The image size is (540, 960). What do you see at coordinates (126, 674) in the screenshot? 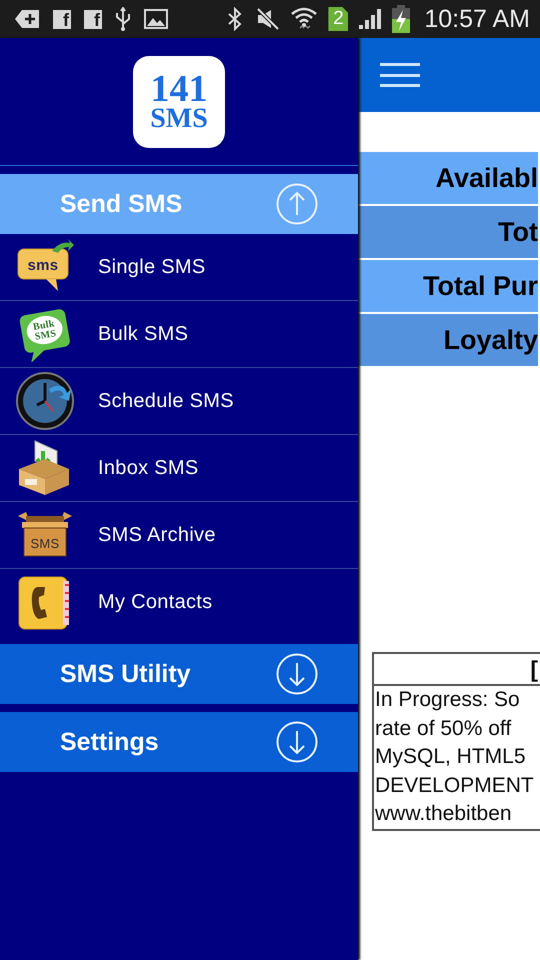
I see `section-title: SMS Utility` at bounding box center [126, 674].